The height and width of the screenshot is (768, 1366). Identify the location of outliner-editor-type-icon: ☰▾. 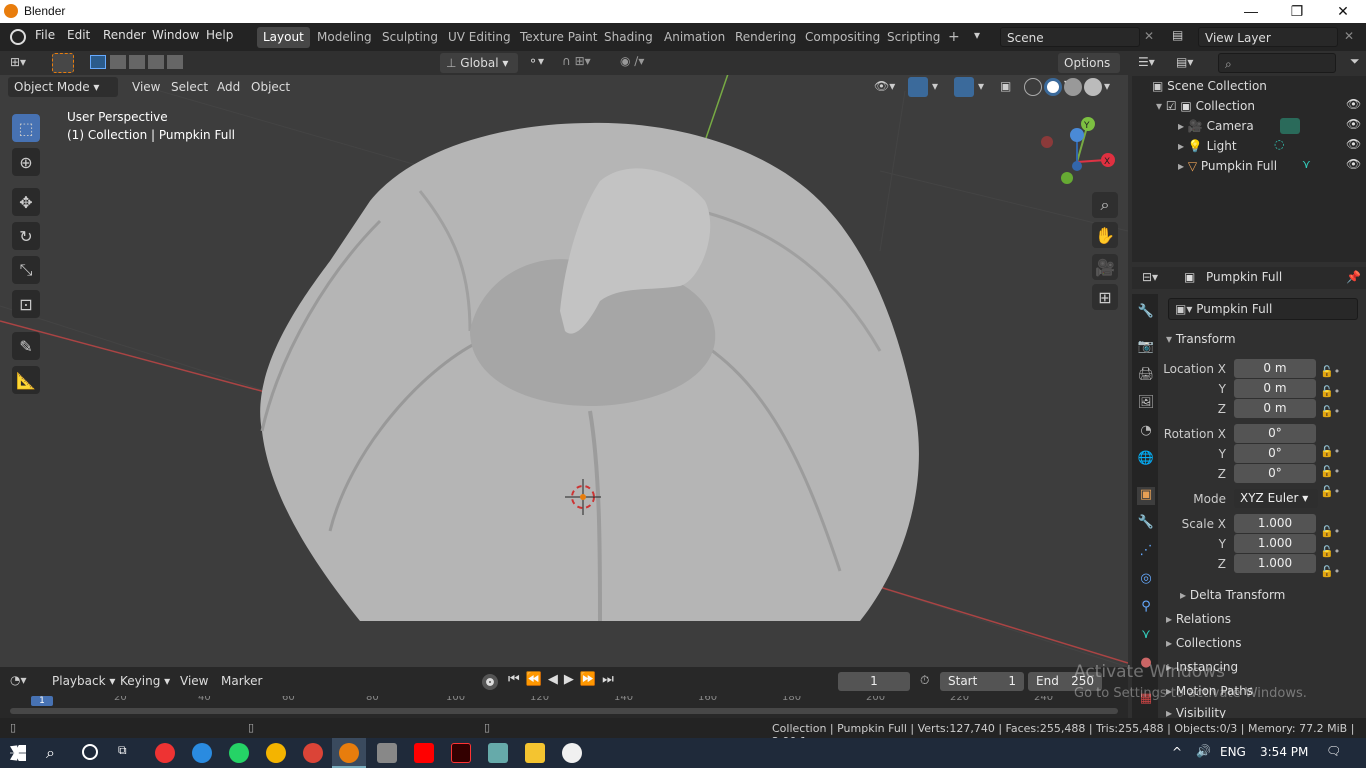
(1146, 62).